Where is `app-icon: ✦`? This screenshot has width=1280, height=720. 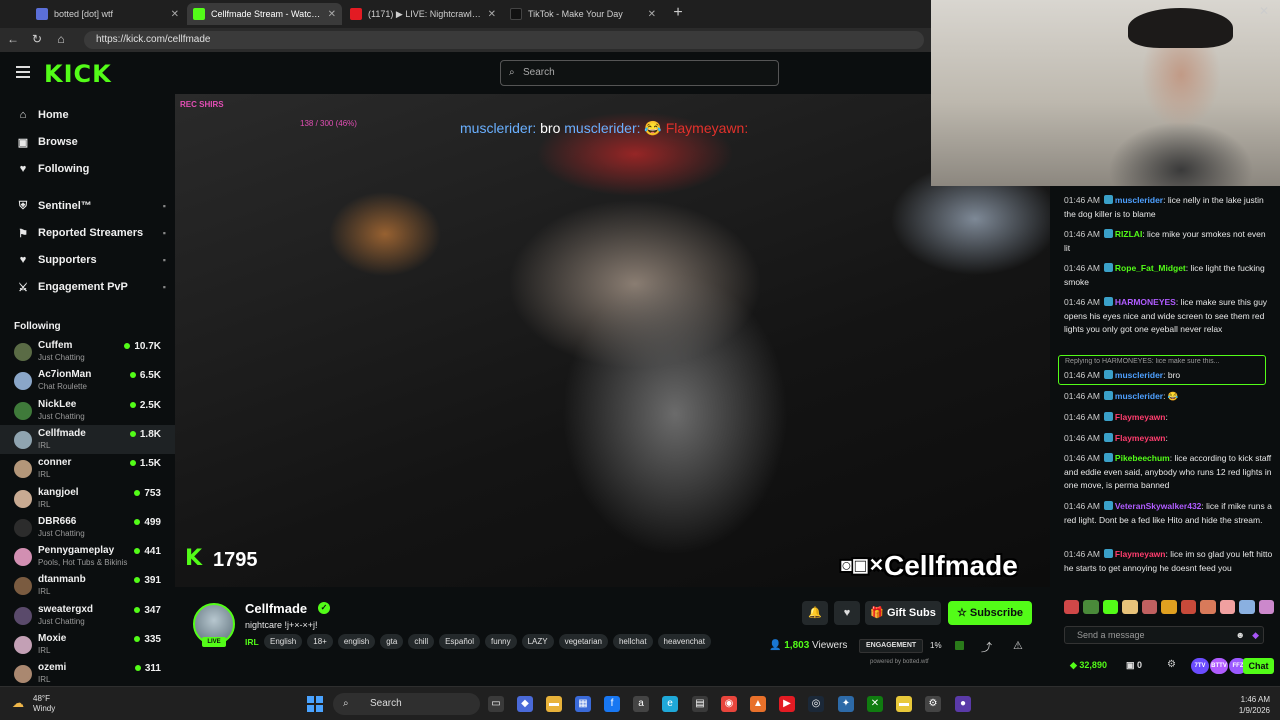
app-icon: ✦ is located at coordinates (846, 704).